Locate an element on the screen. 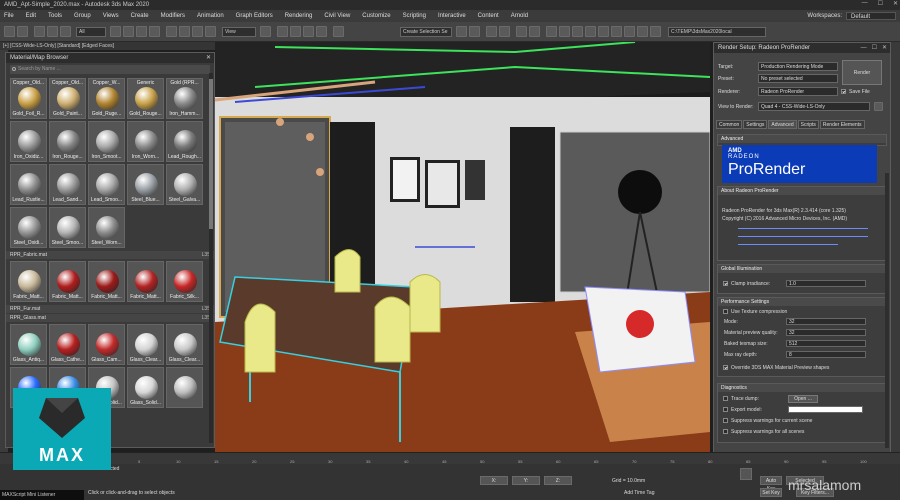 The image size is (900, 500). edit-named-selection-icon is located at coordinates (338, 31).